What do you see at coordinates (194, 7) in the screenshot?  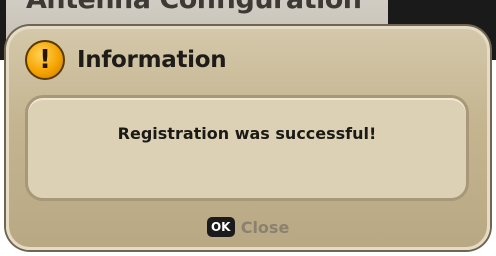 I see `background-window-title: Antenna Configuration` at bounding box center [194, 7].